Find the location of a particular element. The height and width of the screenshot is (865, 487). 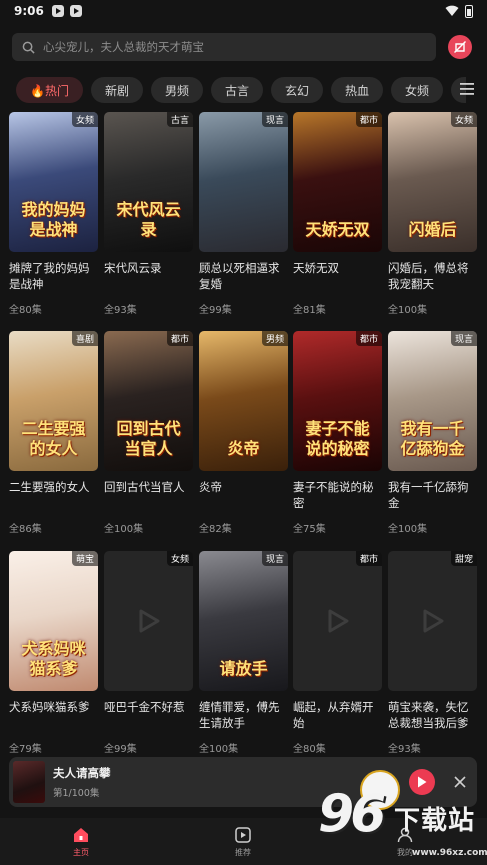

episode-count: 全86集 is located at coordinates (25, 529).